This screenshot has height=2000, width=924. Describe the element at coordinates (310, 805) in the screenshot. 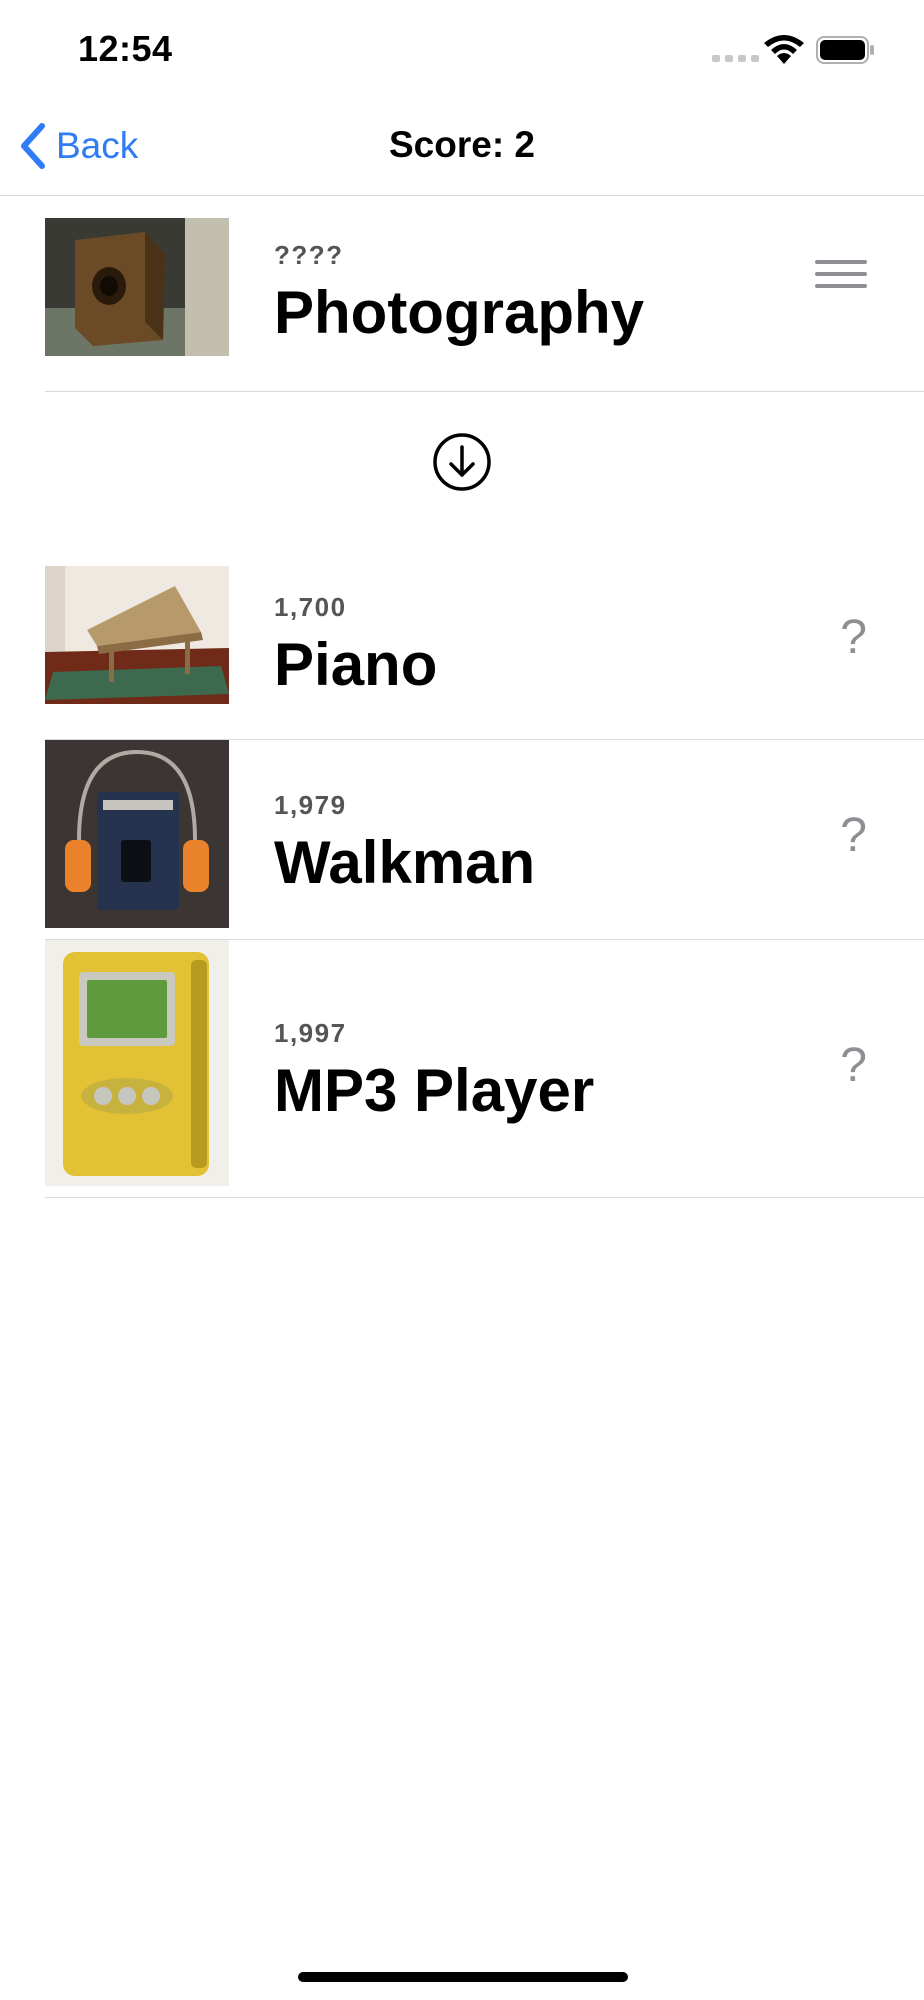

I see `row-year: 1,979` at that location.